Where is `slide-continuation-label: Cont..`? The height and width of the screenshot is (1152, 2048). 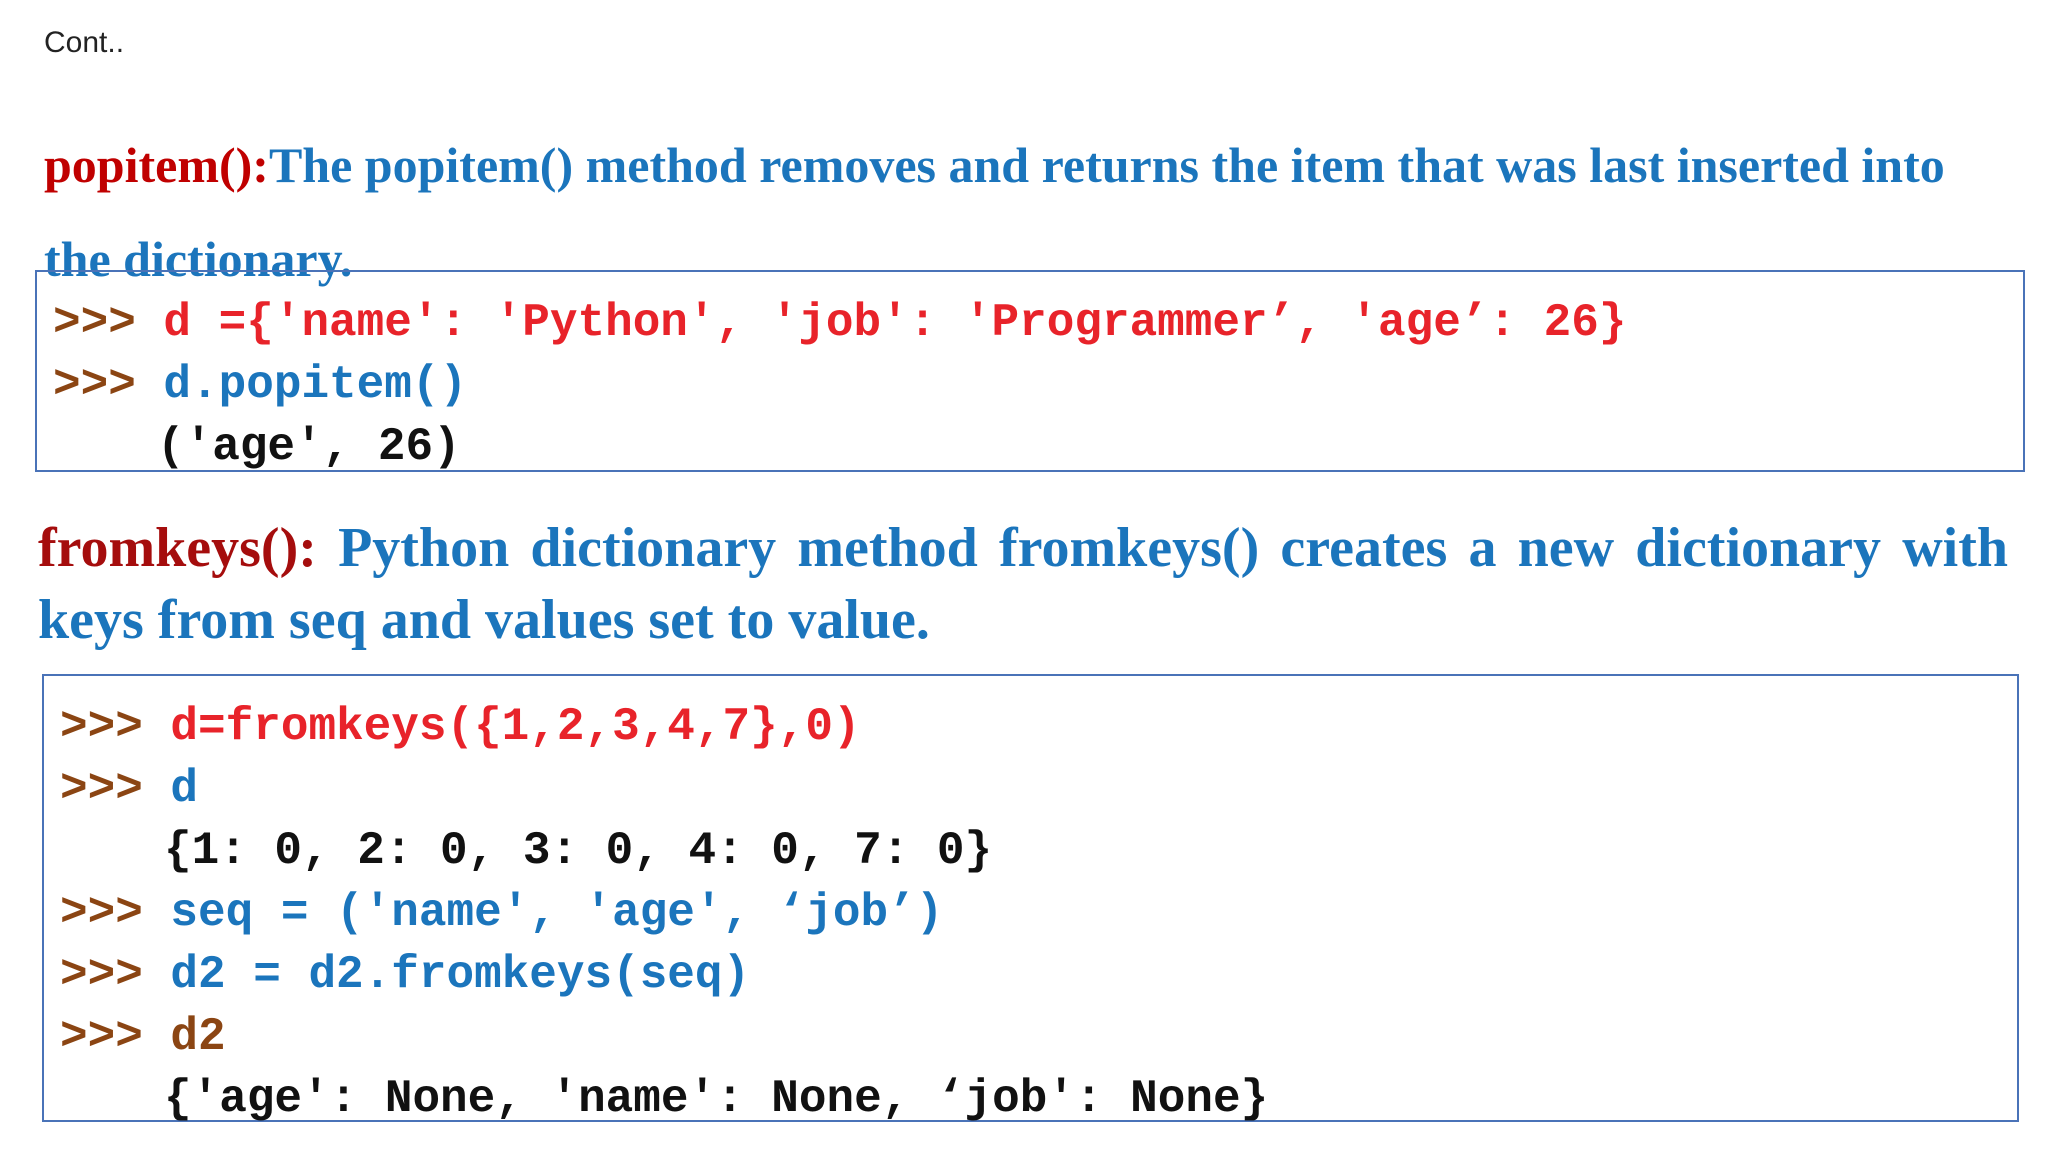 slide-continuation-label: Cont.. is located at coordinates (84, 42).